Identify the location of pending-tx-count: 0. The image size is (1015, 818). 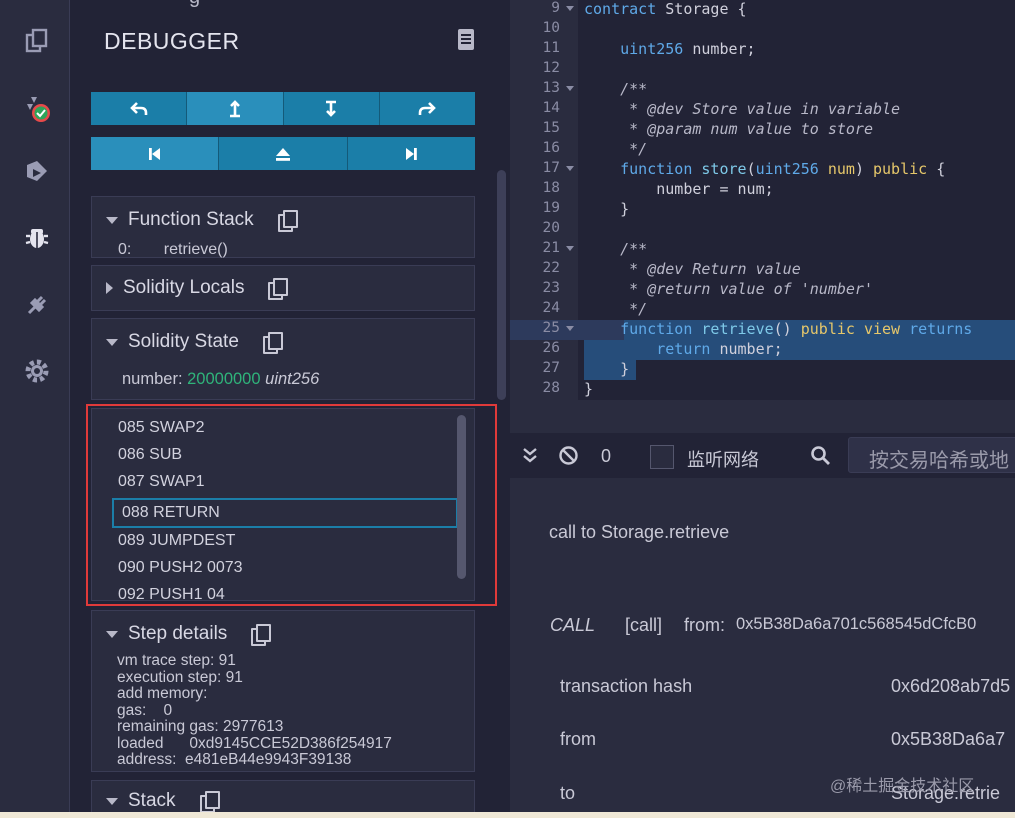
(606, 456).